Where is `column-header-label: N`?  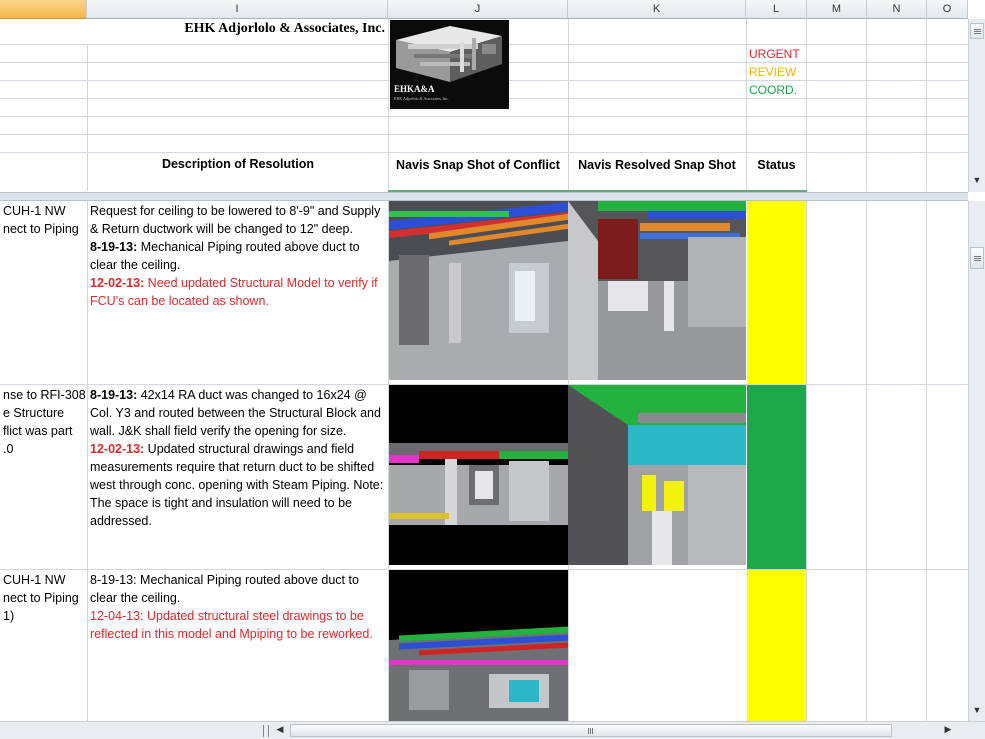
column-header-label: N is located at coordinates (896, 9).